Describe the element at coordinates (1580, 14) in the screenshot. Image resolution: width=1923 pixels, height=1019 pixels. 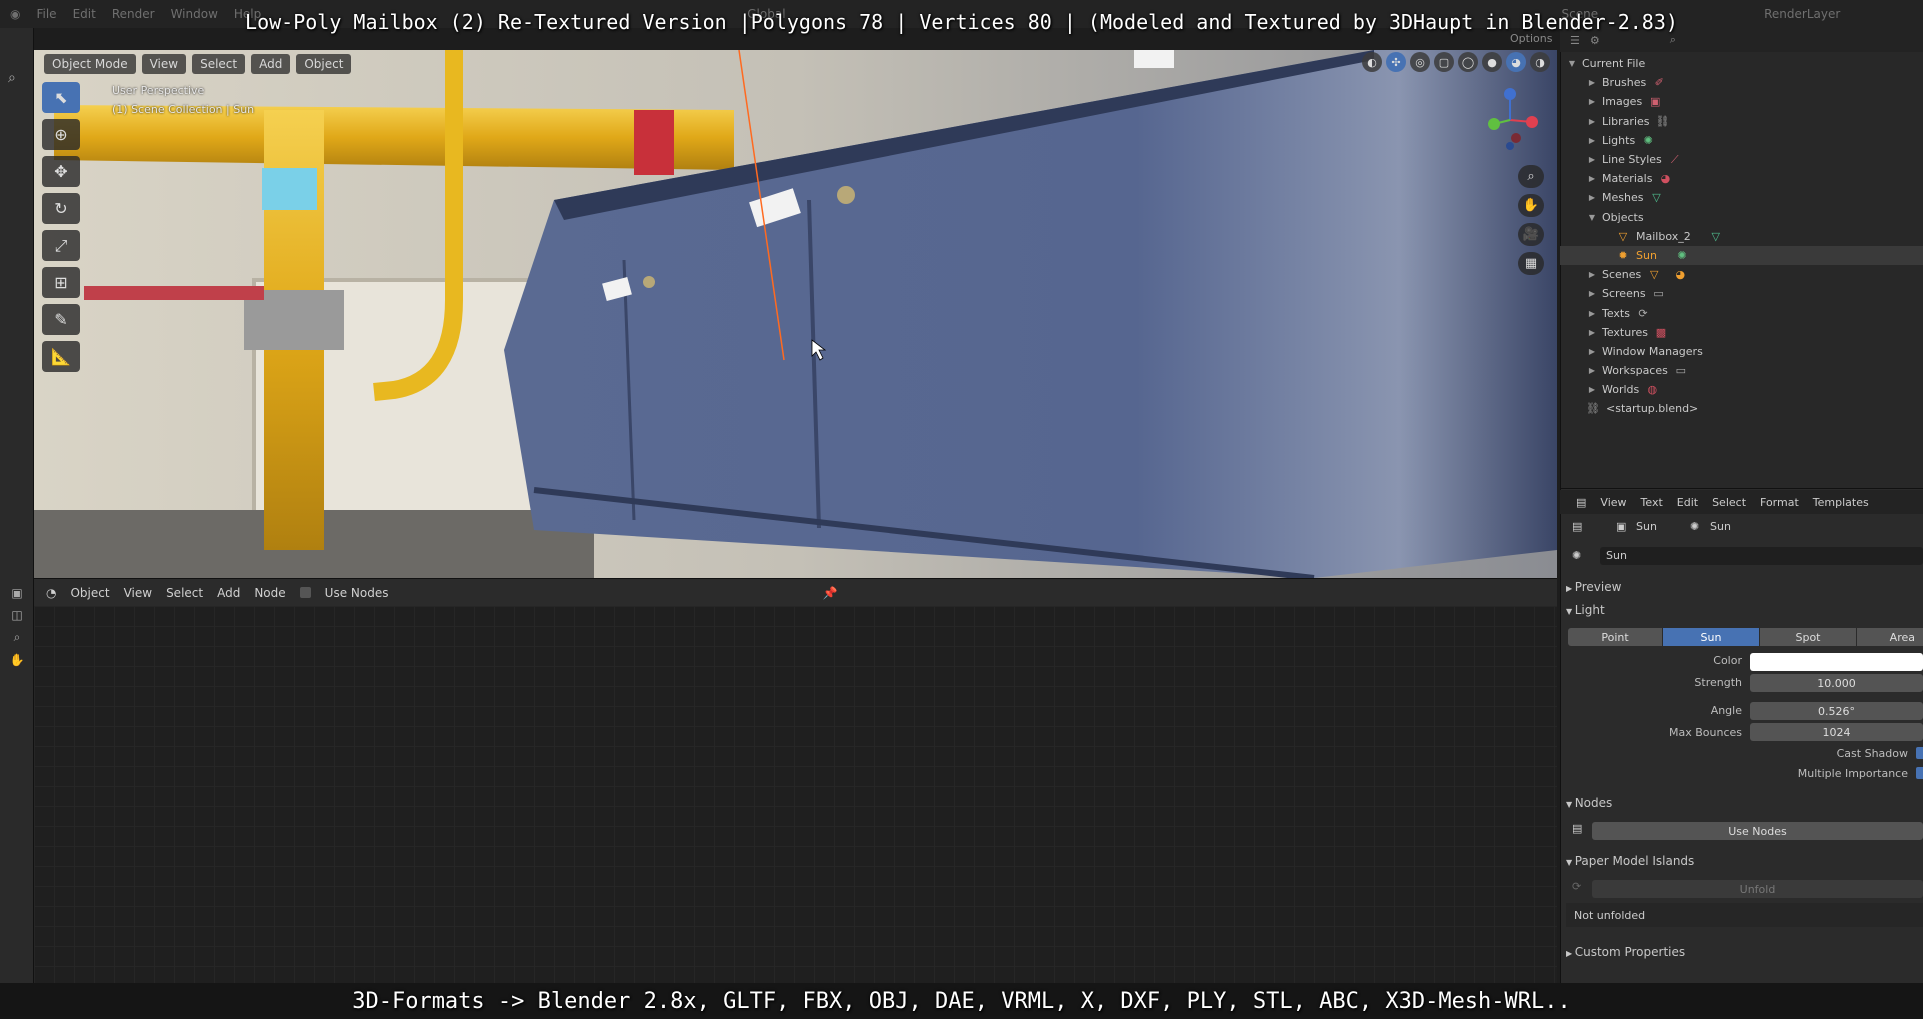
I see `scene-selector: Scene` at that location.